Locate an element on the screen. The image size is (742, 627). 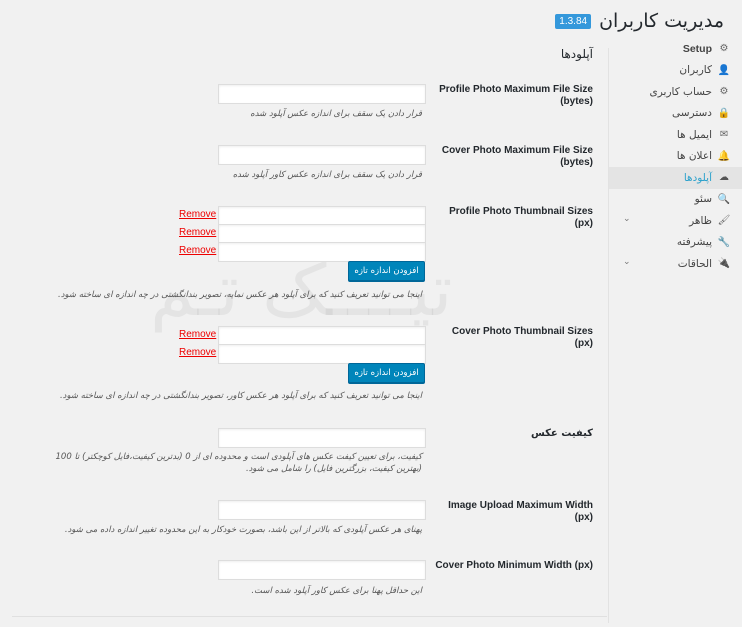
sidebar-item-label: ظاهر is located at coordinates (700, 220).